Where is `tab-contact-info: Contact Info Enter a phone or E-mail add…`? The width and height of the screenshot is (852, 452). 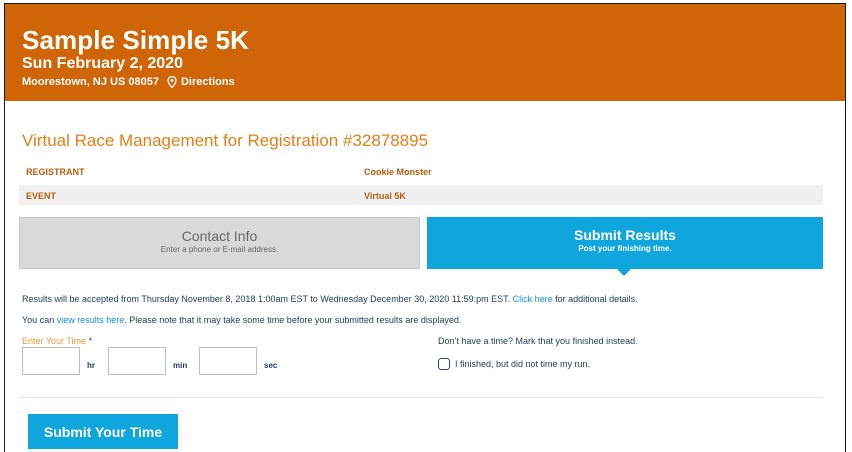 tab-contact-info: Contact Info Enter a phone or E-mail add… is located at coordinates (219, 243).